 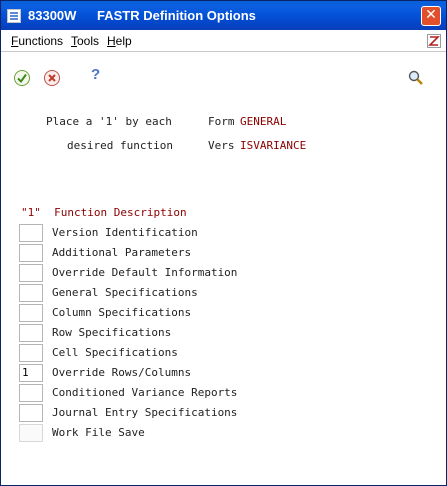 I want to click on function-list-header: "1" Function Description, so click(x=104, y=212).